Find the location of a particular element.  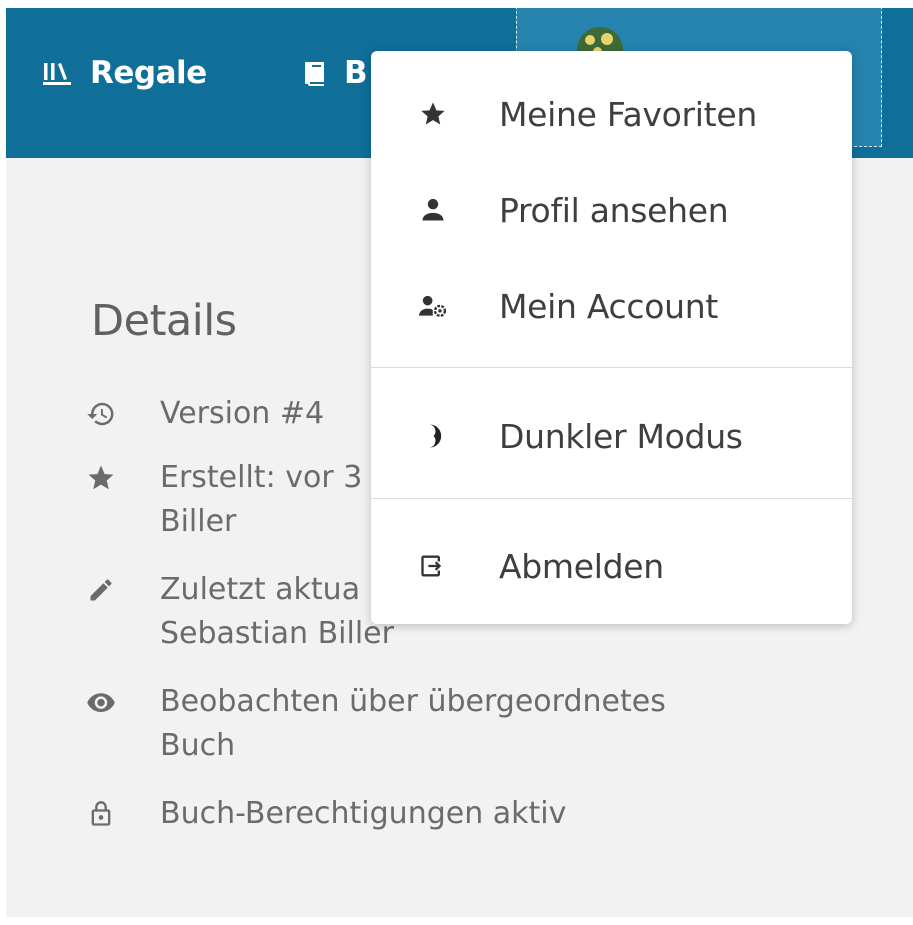

half-moon-icon is located at coordinates (433, 436).